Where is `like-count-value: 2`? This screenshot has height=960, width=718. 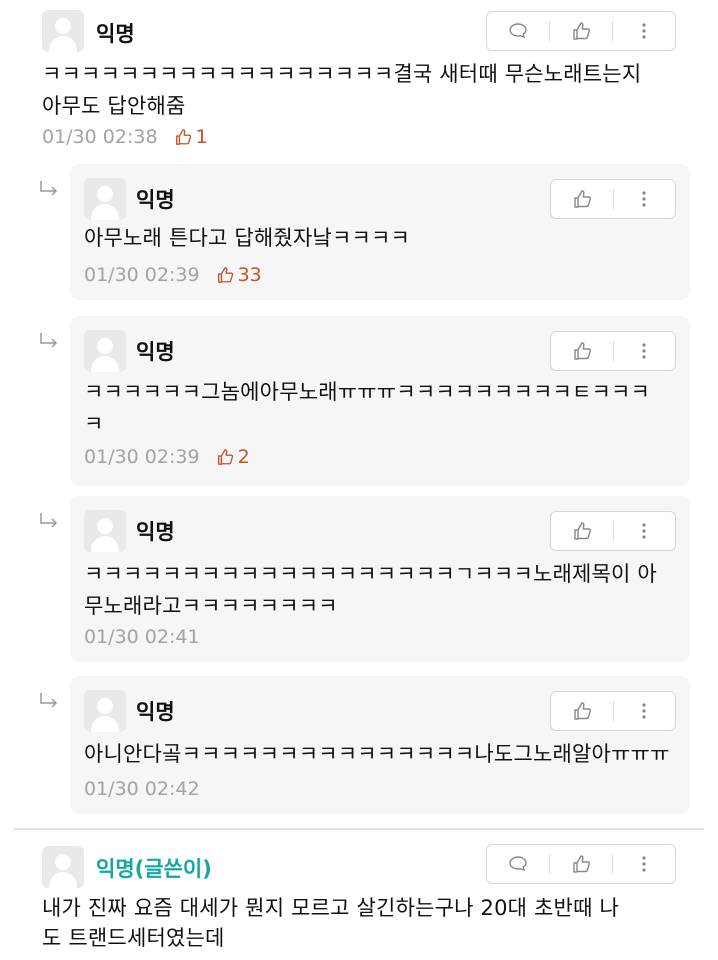
like-count-value: 2 is located at coordinates (243, 457).